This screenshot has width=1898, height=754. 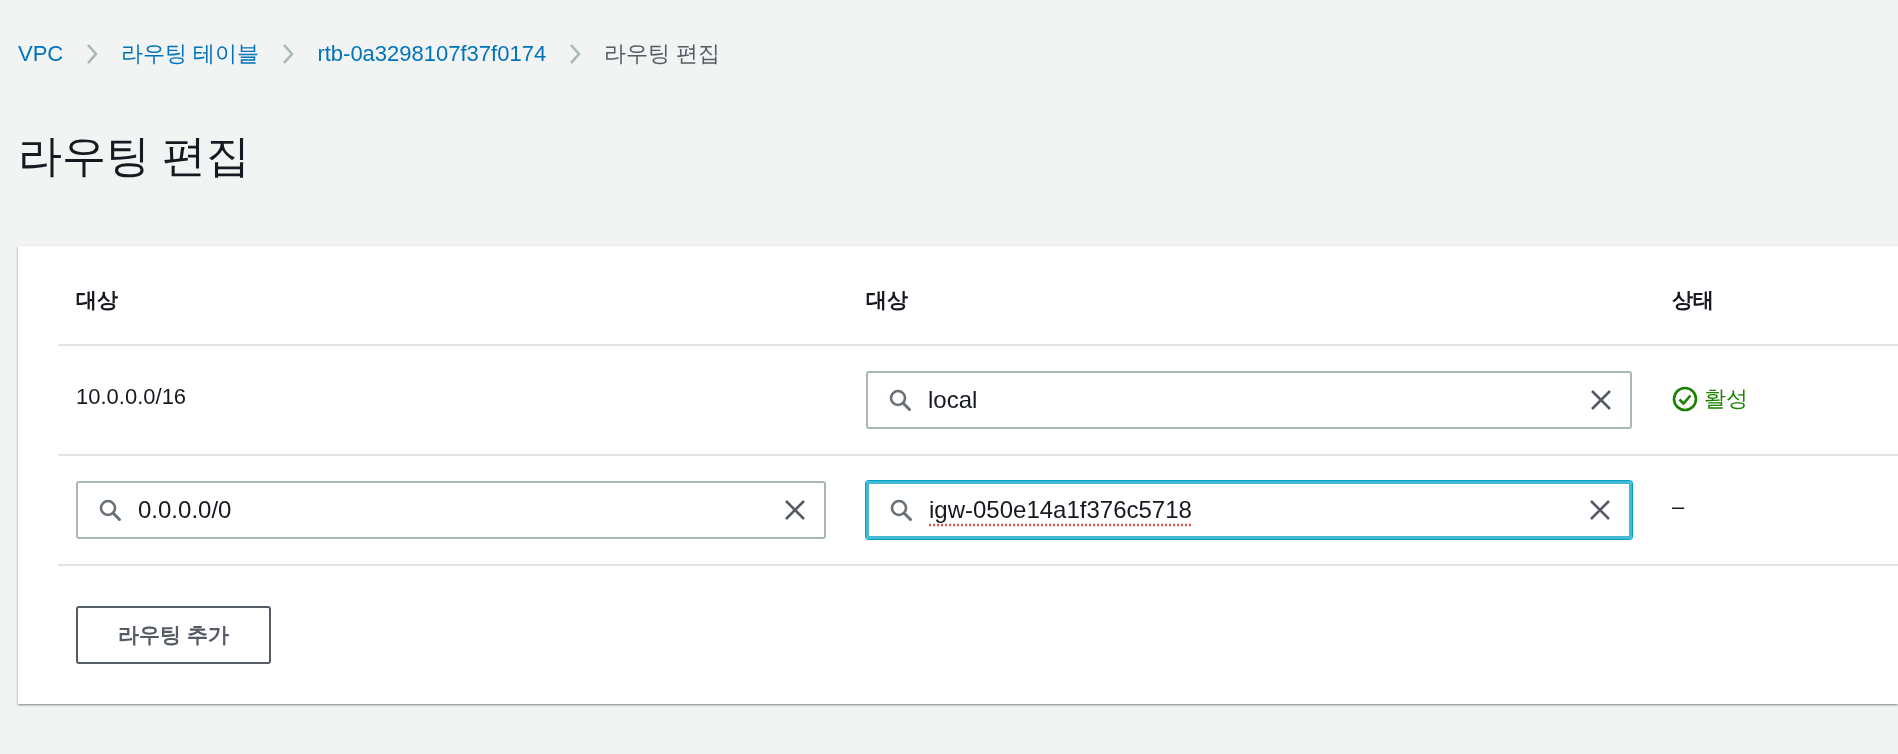 I want to click on breadcrumb-link: VPC, so click(x=41, y=54).